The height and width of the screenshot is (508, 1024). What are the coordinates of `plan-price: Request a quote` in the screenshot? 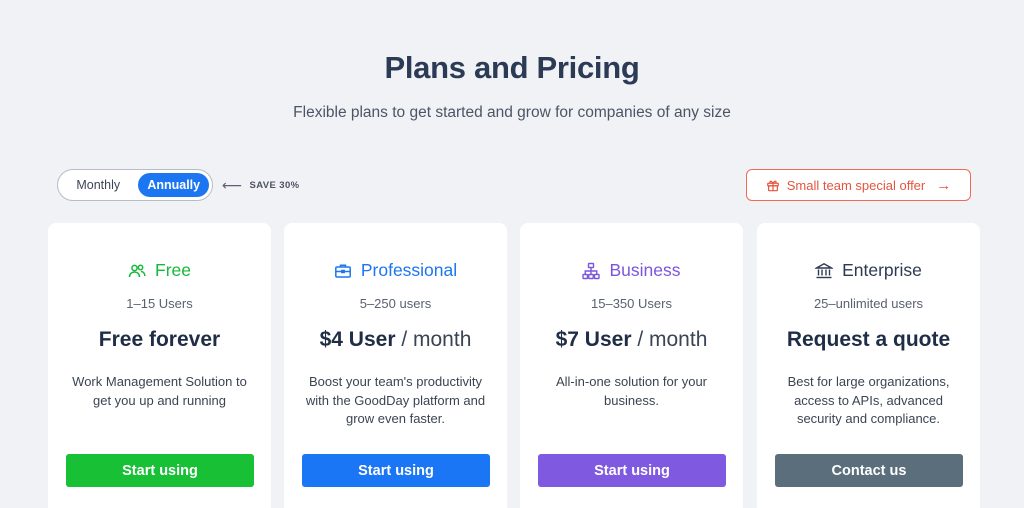 It's located at (868, 339).